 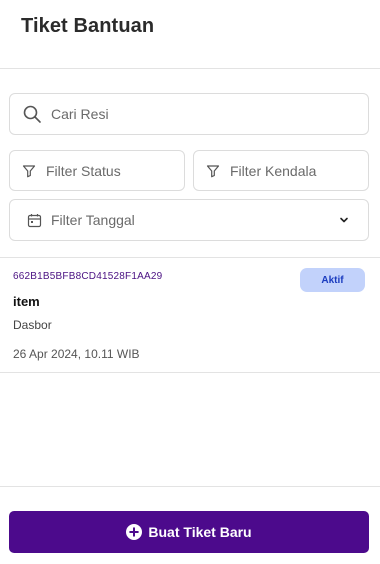 I want to click on plus-circle-icon, so click(x=134, y=532).